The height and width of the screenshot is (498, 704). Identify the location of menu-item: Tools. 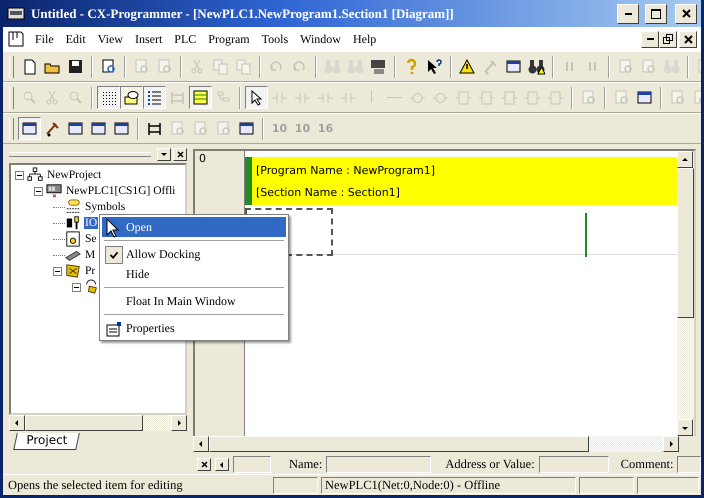
(275, 39).